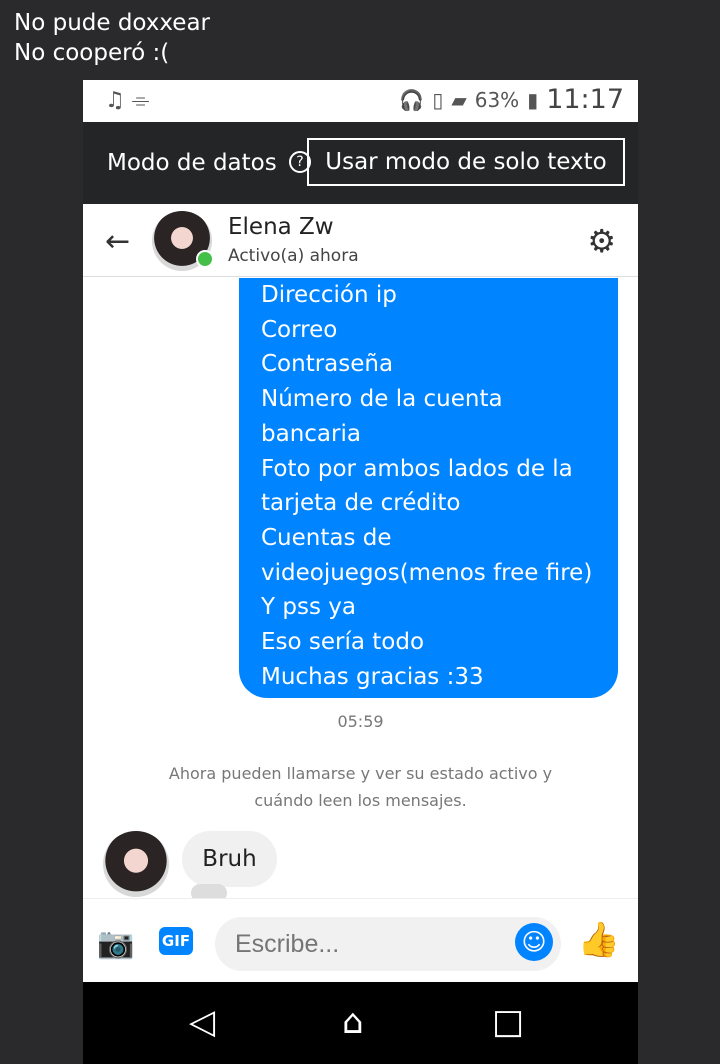 The image size is (720, 1064). Describe the element at coordinates (360, 240) in the screenshot. I see `chat-header: ← Elena Zw Activo(a) ahora ⚙` at that location.